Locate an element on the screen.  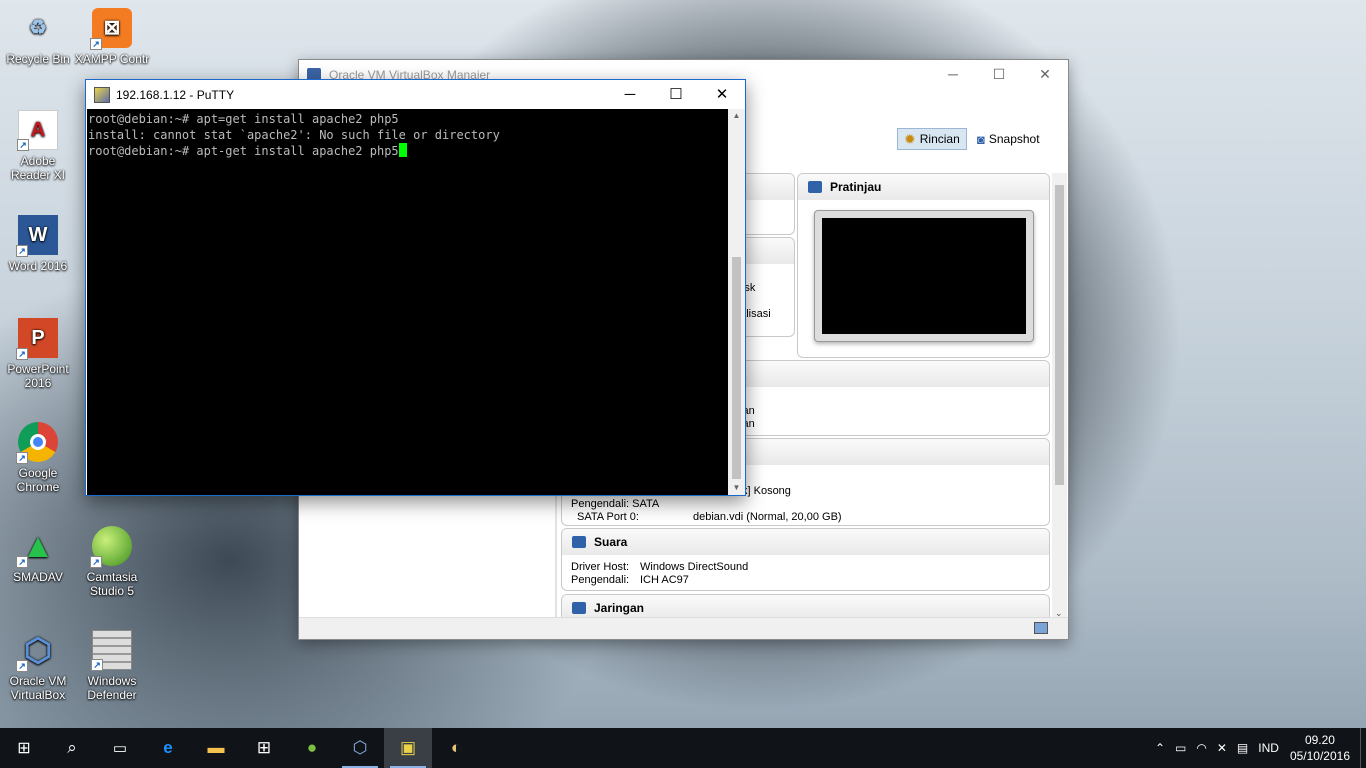
store-icon: ⊞ is located at coordinates (264, 747).